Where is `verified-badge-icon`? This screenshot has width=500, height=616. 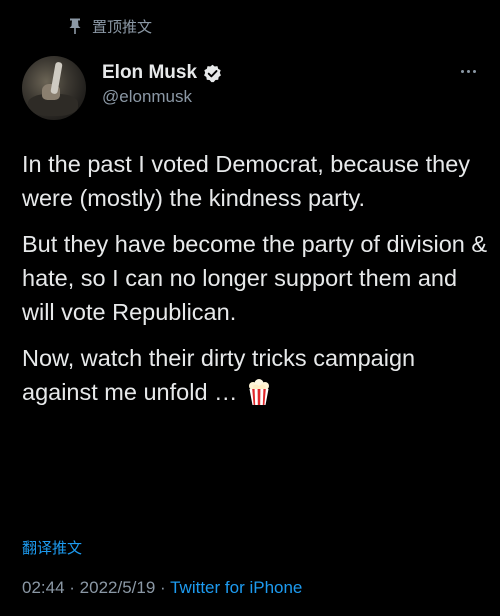 verified-badge-icon is located at coordinates (212, 73).